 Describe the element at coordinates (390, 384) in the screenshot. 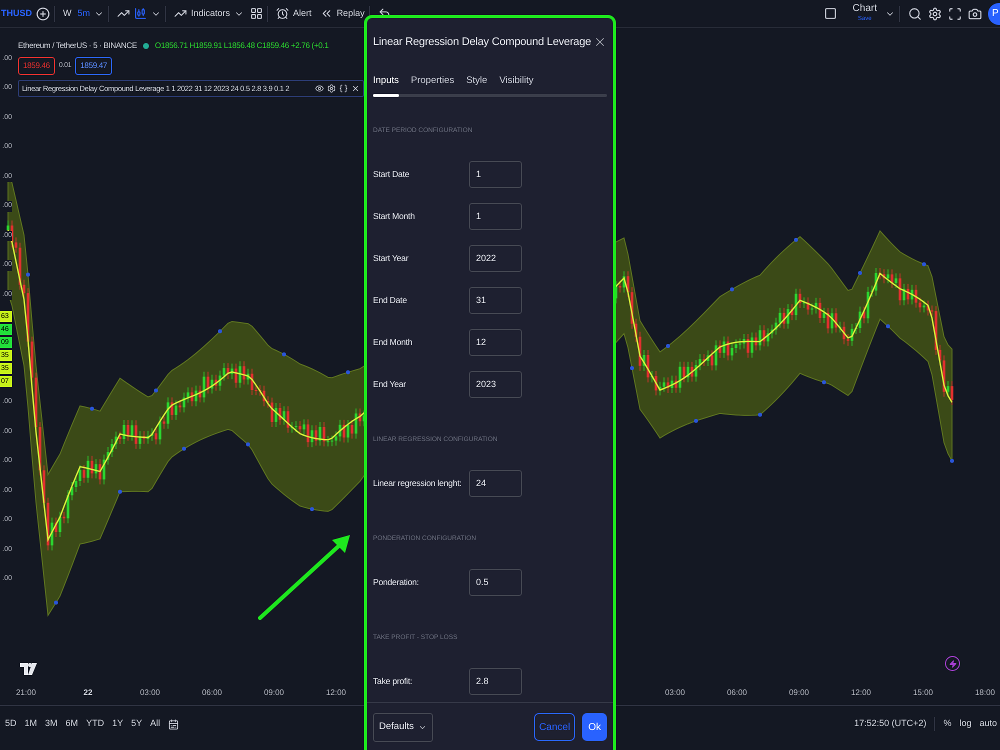

I see `field-label: End Year` at that location.